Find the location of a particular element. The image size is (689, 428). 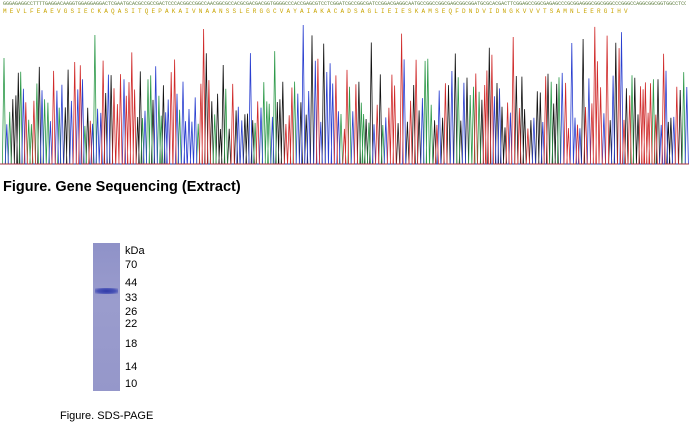

gel-marker-22: 22 is located at coordinates (131, 324).